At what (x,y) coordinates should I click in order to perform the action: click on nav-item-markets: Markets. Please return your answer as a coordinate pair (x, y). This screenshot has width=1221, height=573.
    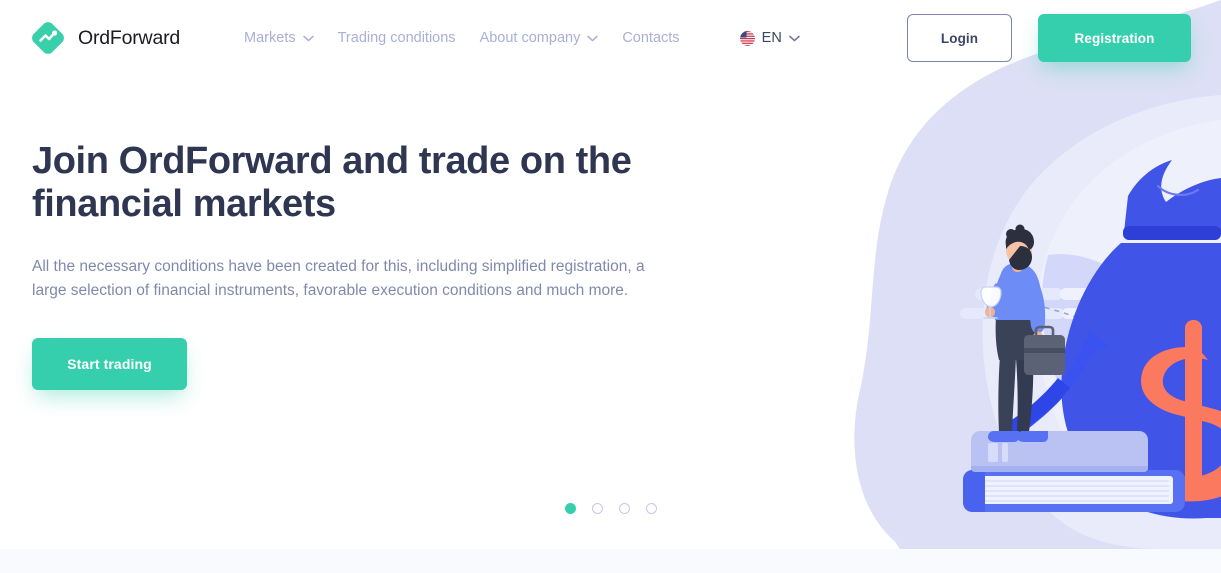
    Looking at the image, I should click on (279, 38).